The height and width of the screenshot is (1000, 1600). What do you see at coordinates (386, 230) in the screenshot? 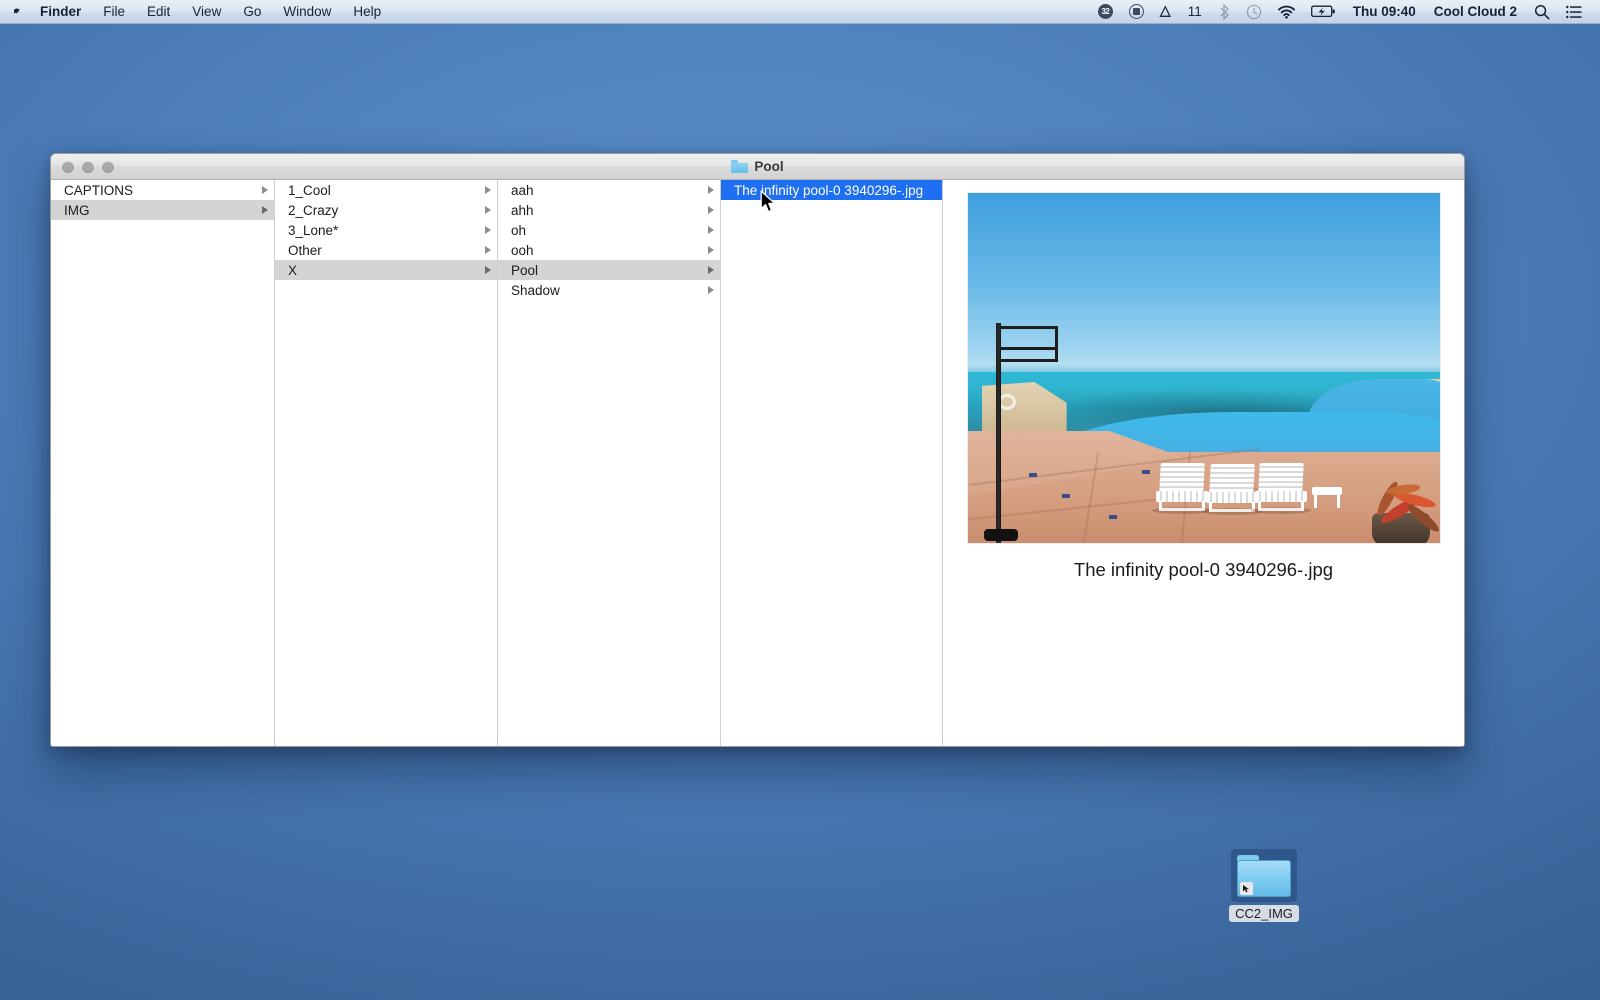
I see `list-item-3-lone: 3_Lone*` at bounding box center [386, 230].